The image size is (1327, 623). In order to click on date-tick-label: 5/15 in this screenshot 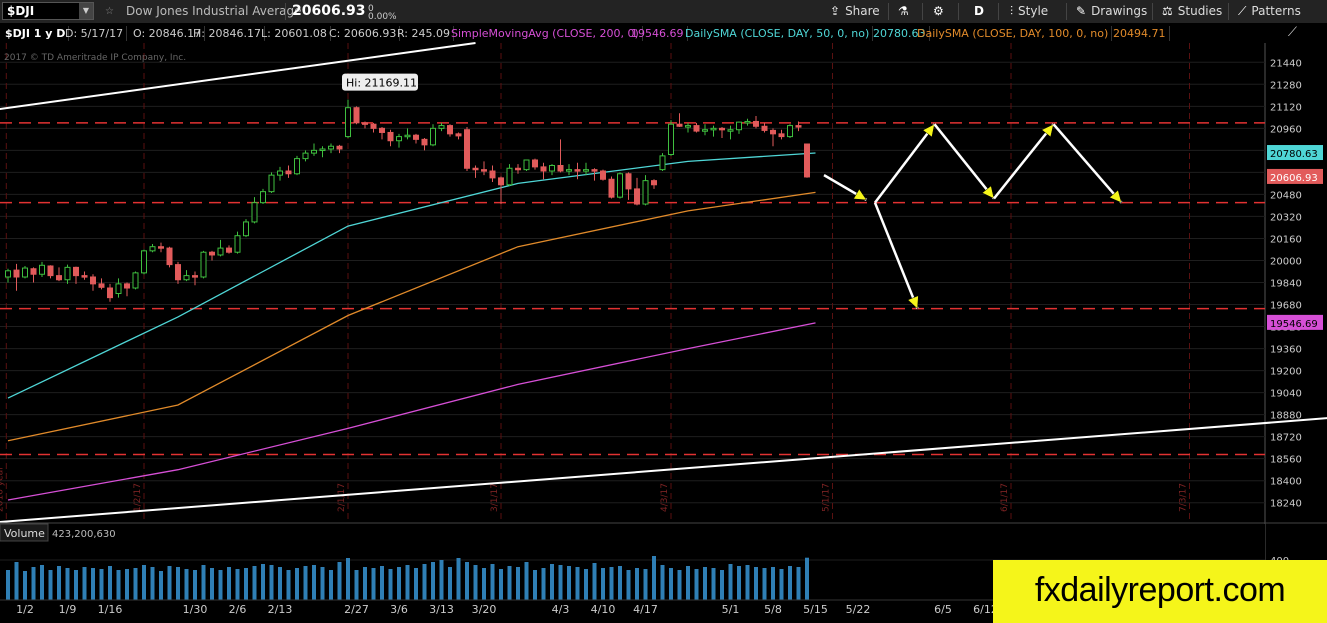, I will do `click(815, 609)`.